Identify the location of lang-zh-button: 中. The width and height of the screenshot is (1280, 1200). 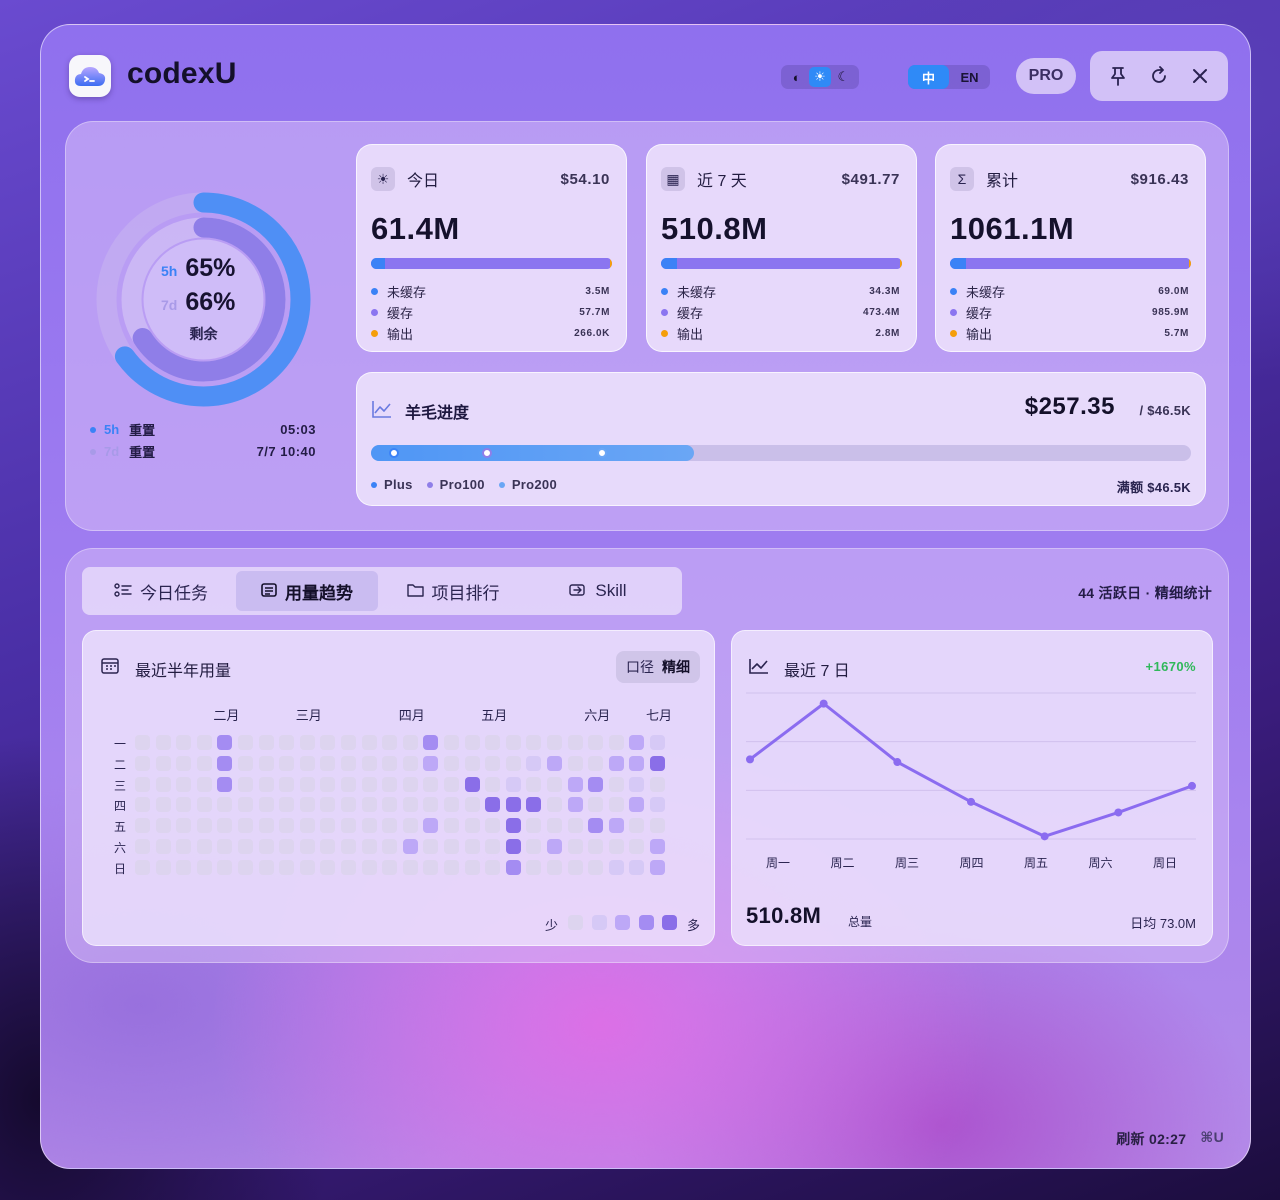
(928, 77).